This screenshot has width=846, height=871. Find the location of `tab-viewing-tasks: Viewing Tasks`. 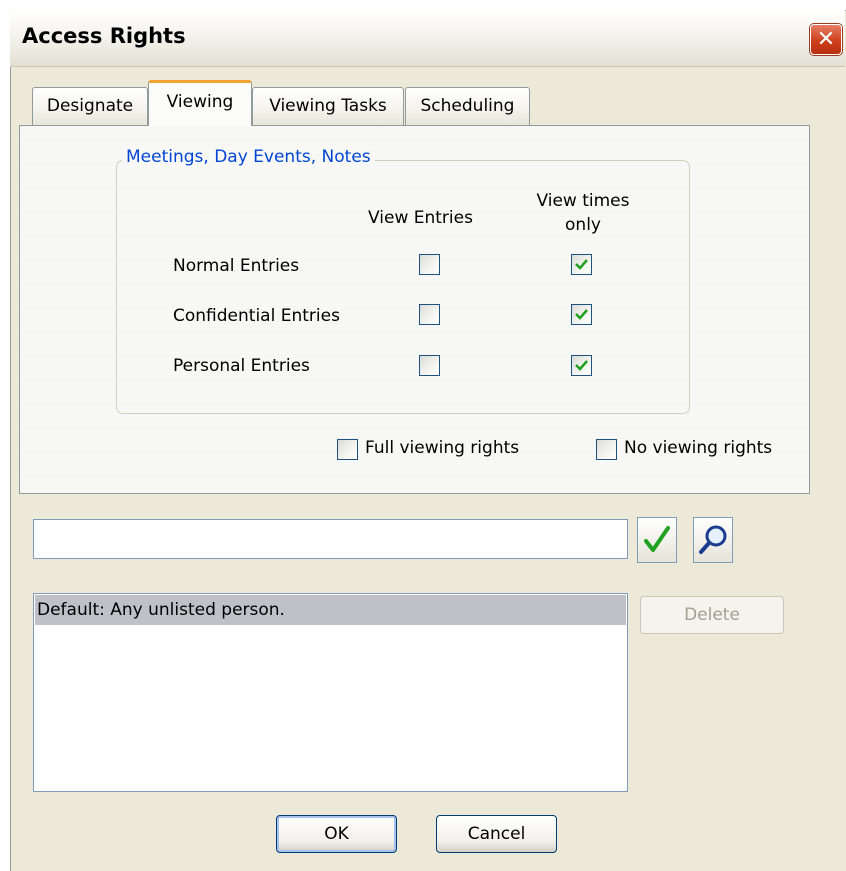

tab-viewing-tasks: Viewing Tasks is located at coordinates (328, 106).